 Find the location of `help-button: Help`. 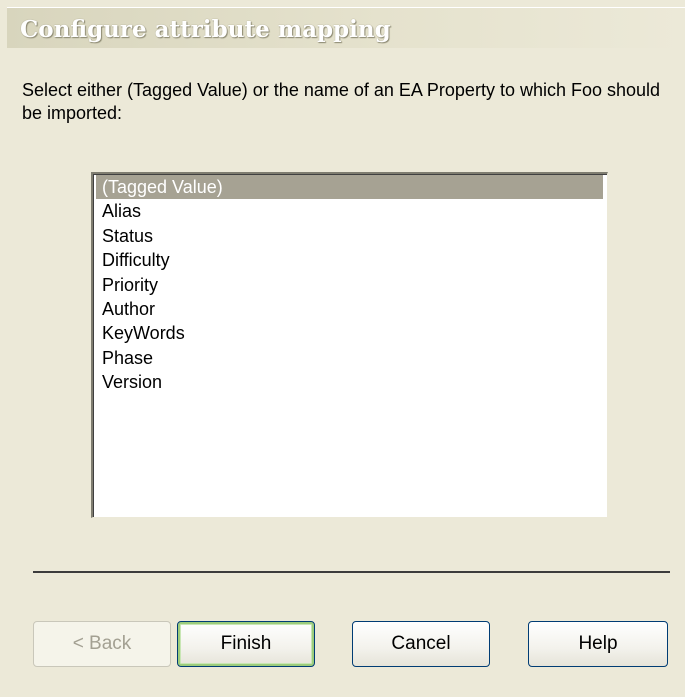

help-button: Help is located at coordinates (598, 644).